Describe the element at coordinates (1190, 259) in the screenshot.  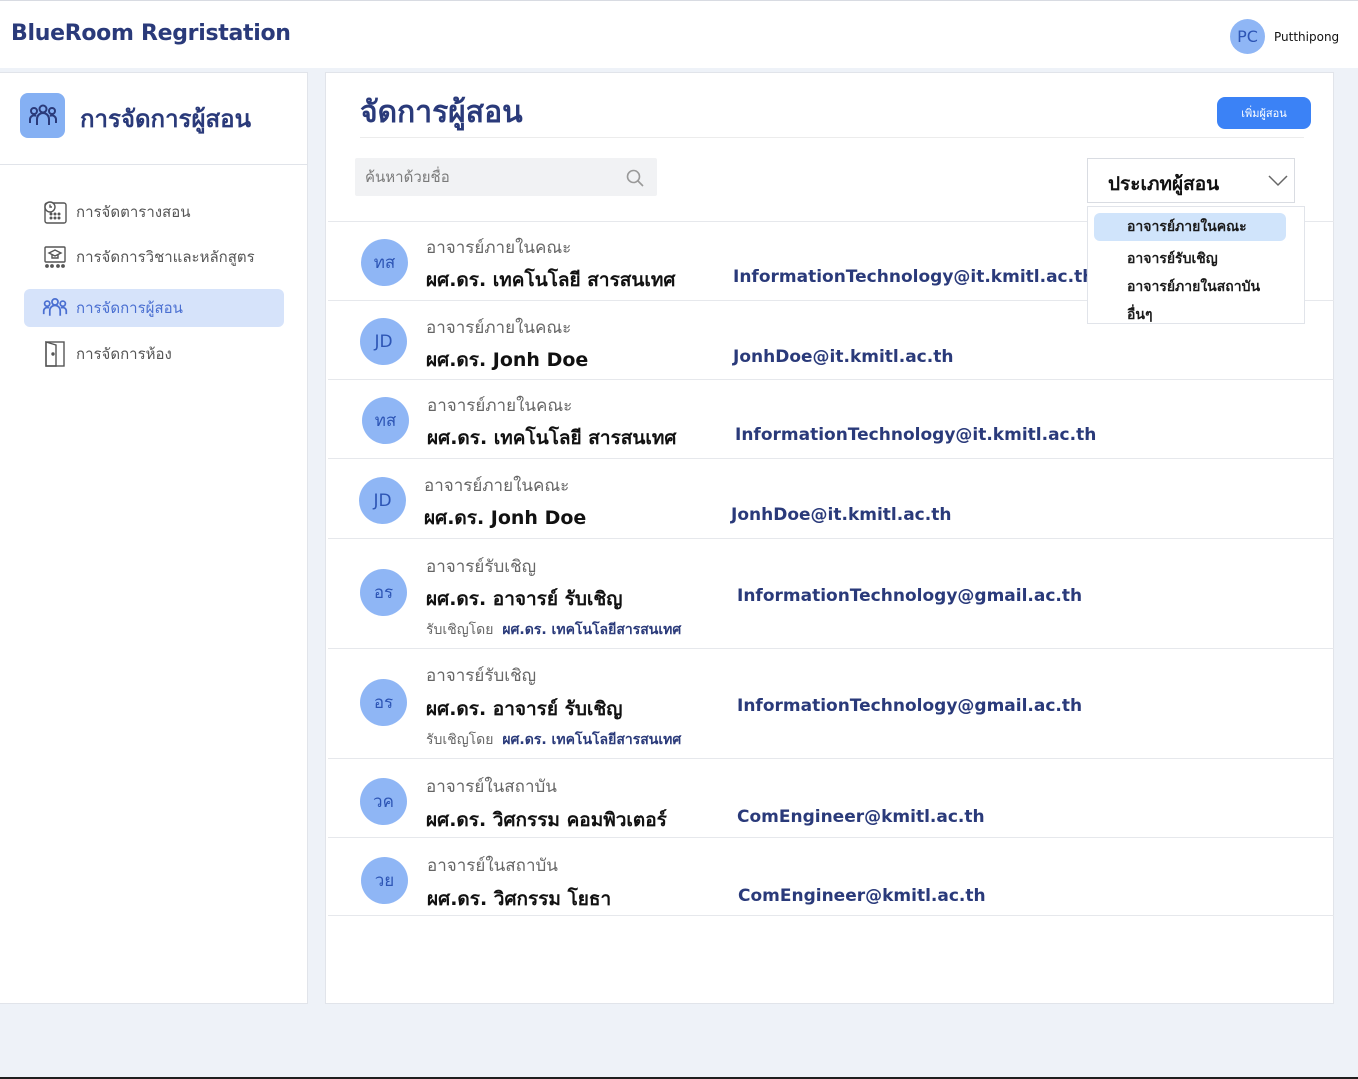
I see `dropdown-option: อาจารย์รับเชิญ` at that location.